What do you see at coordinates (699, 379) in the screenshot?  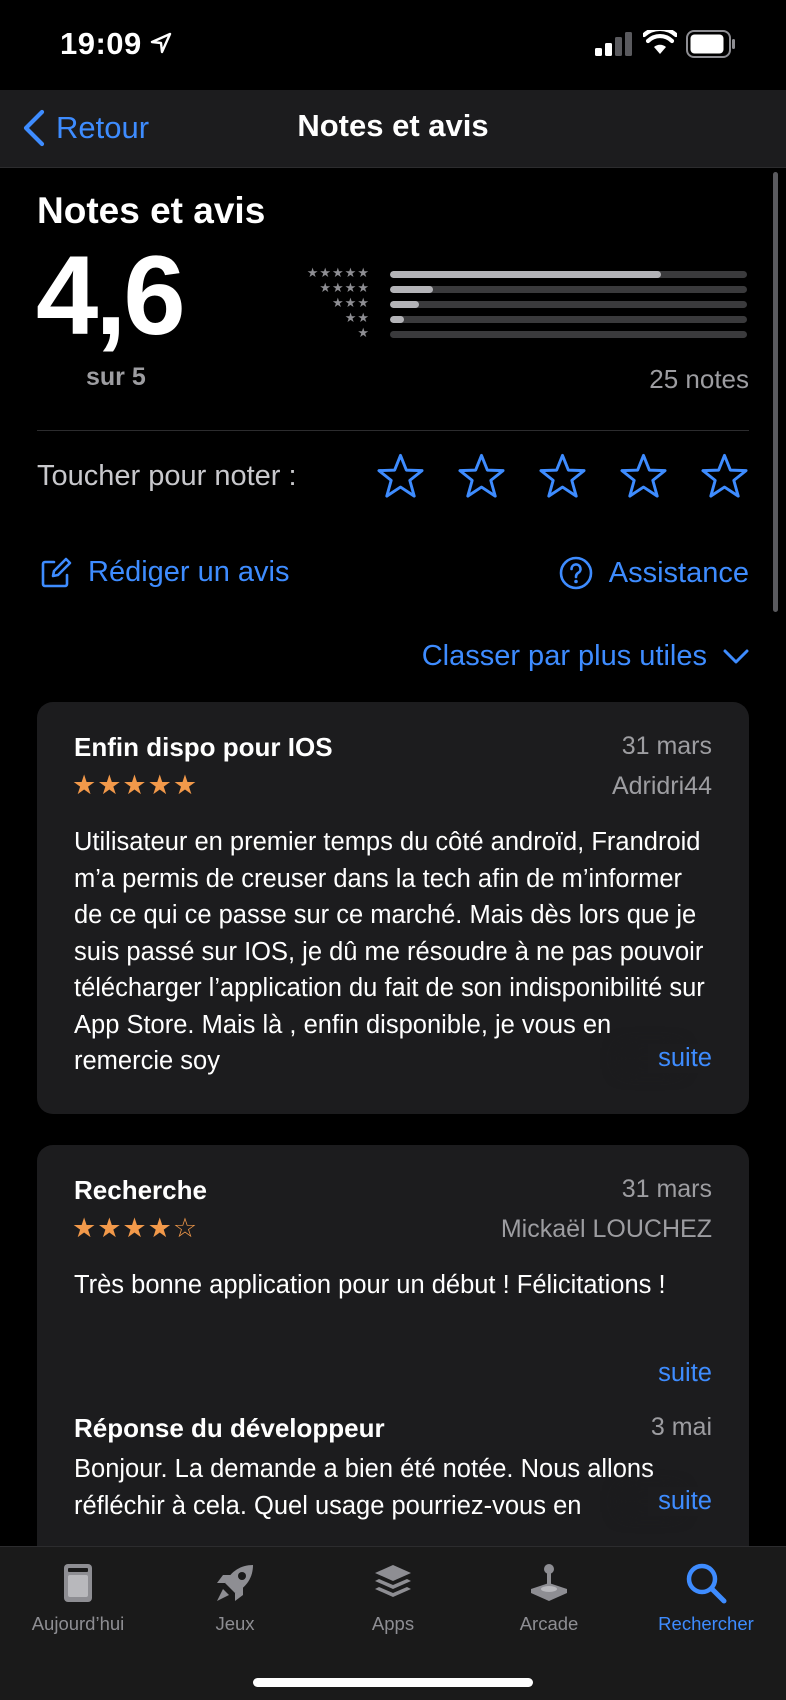 I see `ratings-count: 25 notes` at bounding box center [699, 379].